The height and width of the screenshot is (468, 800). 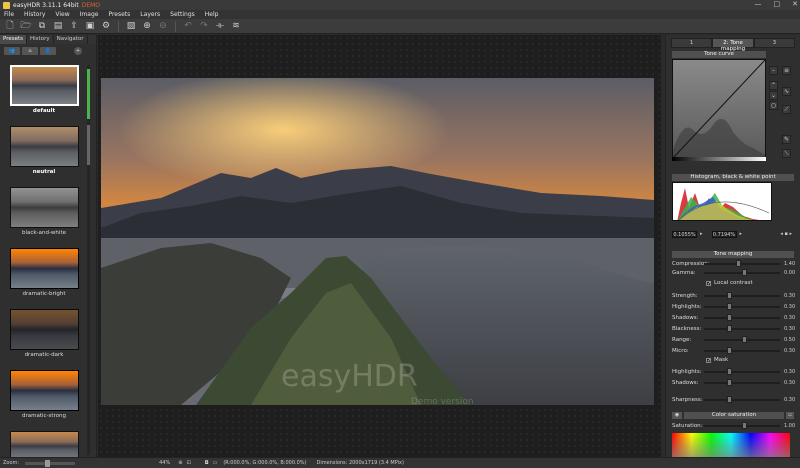 I want to click on curve-point-icon: ○, so click(x=773, y=105).